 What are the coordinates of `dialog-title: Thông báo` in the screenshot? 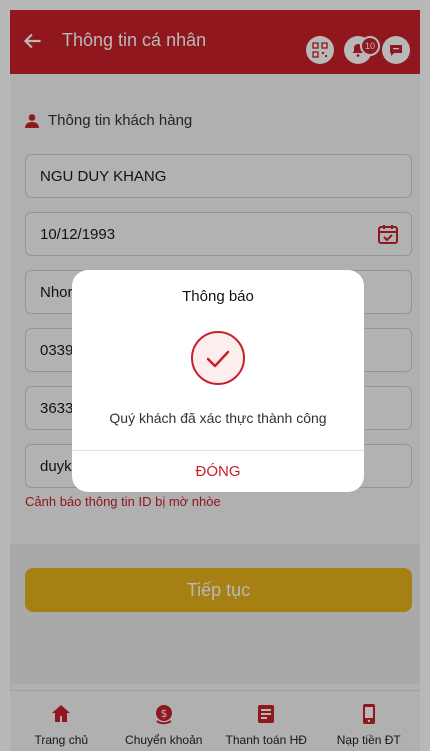 It's located at (218, 296).